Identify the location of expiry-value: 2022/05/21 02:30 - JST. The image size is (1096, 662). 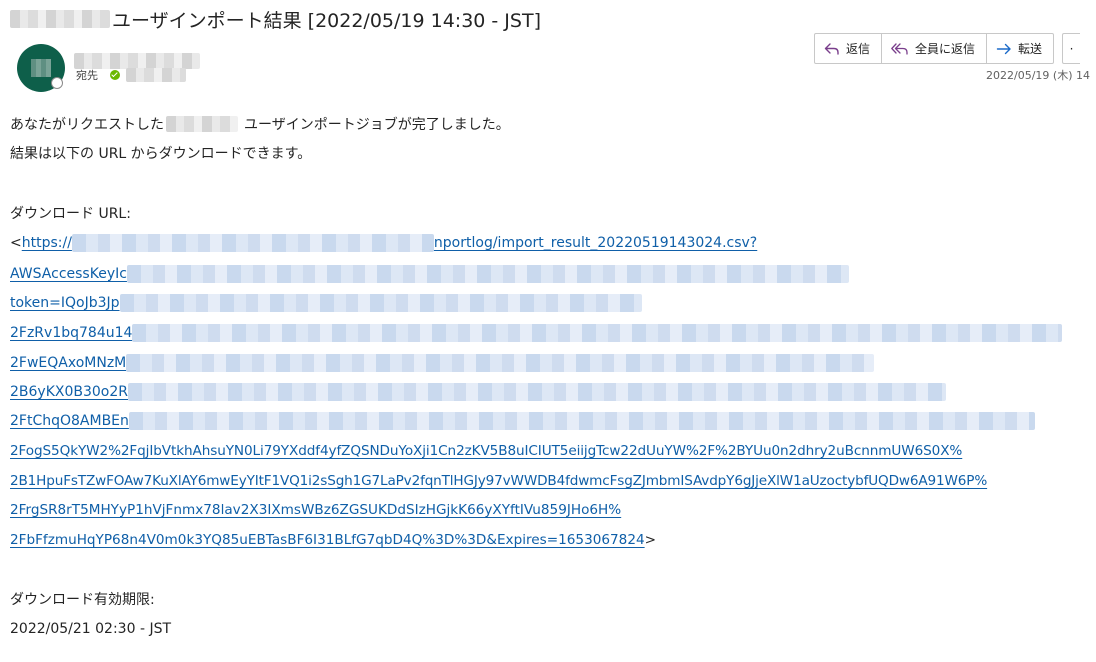
(91, 629).